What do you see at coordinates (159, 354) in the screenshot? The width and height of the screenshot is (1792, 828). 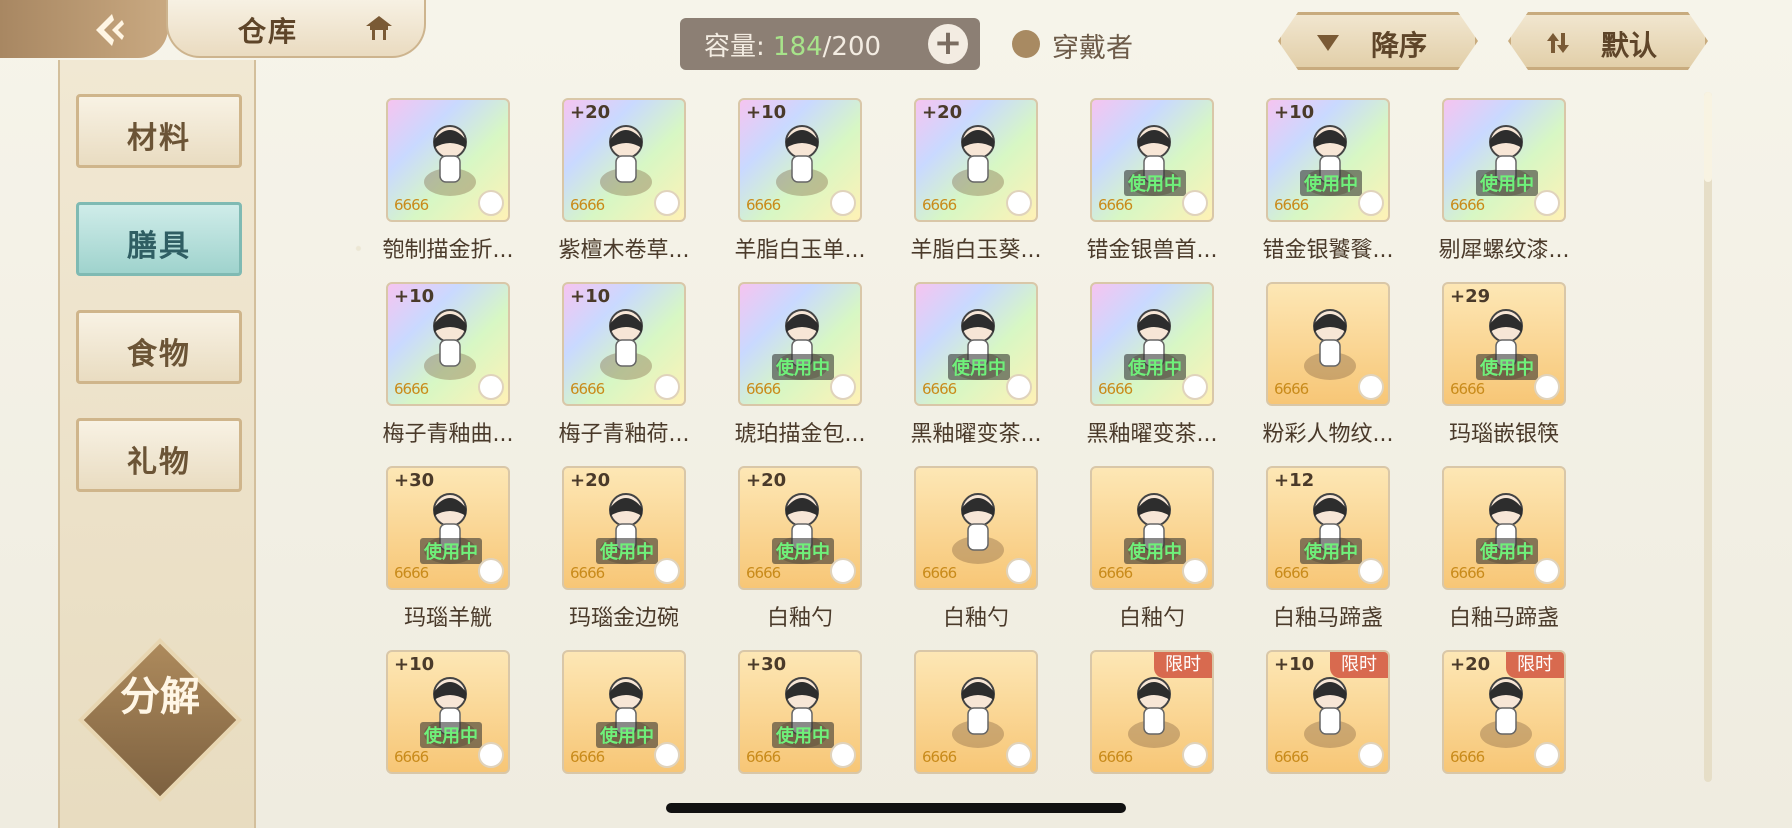 I see `category-label: 食物` at bounding box center [159, 354].